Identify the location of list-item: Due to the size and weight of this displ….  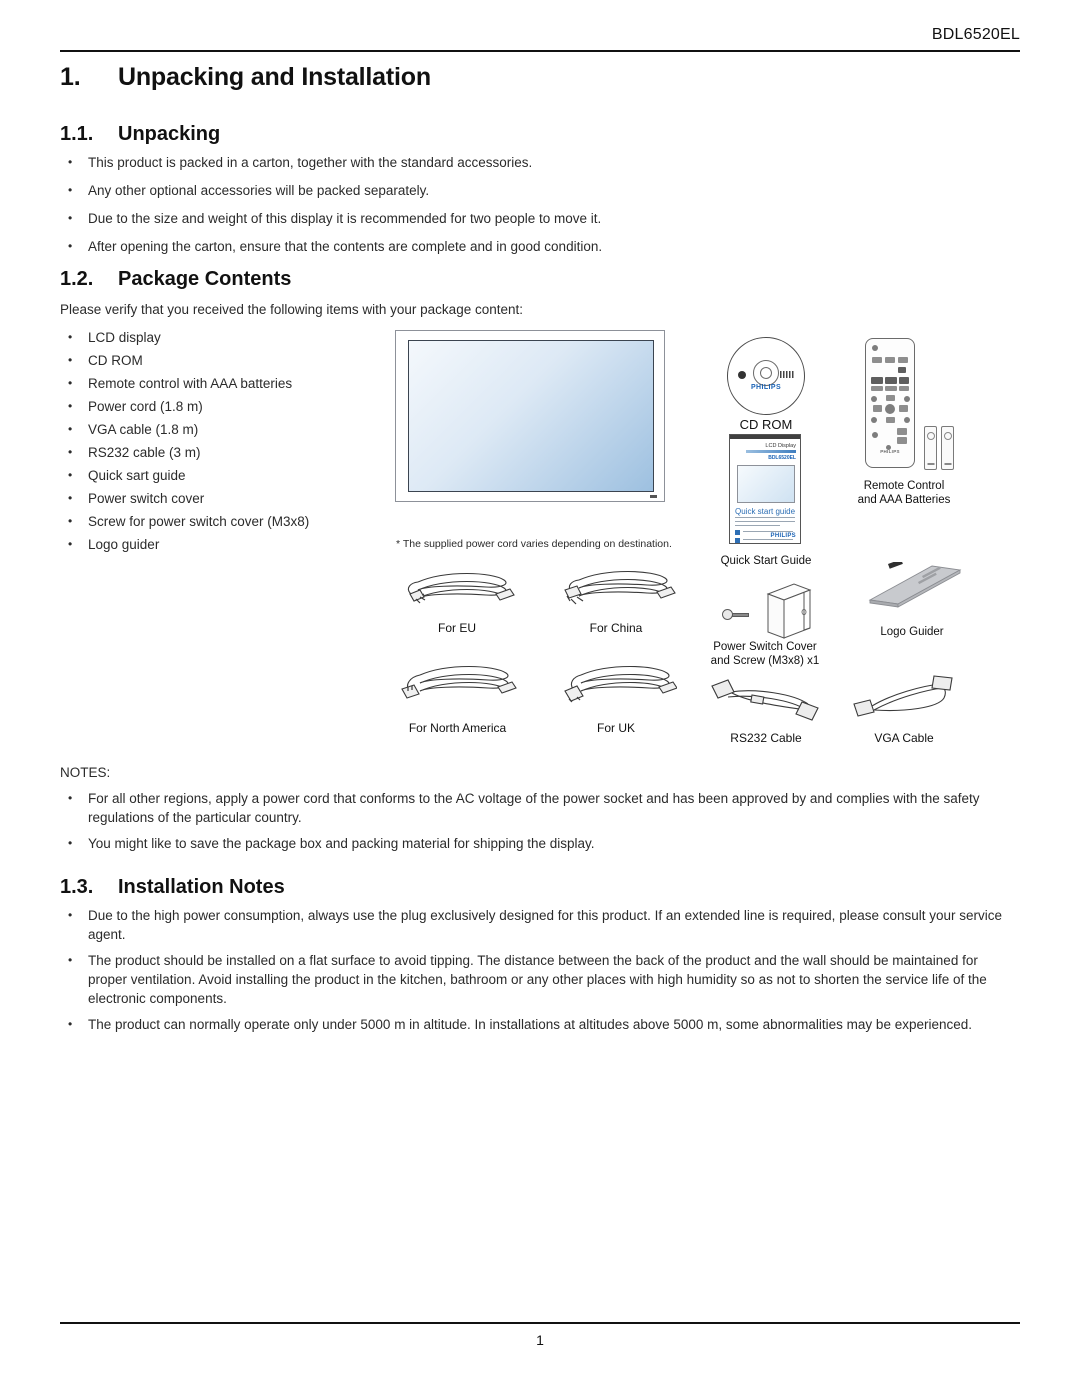
(530, 218).